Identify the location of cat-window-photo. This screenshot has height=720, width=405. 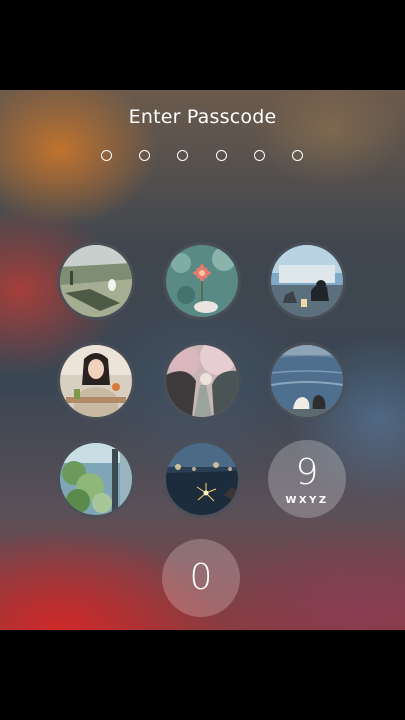
(307, 281).